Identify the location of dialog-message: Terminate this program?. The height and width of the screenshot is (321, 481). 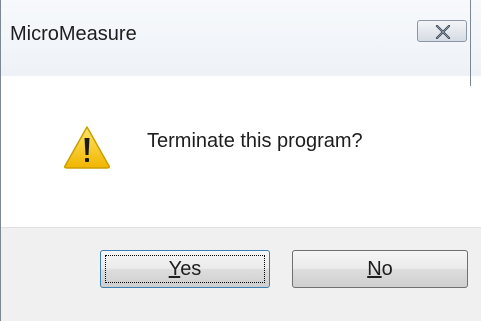
(255, 141).